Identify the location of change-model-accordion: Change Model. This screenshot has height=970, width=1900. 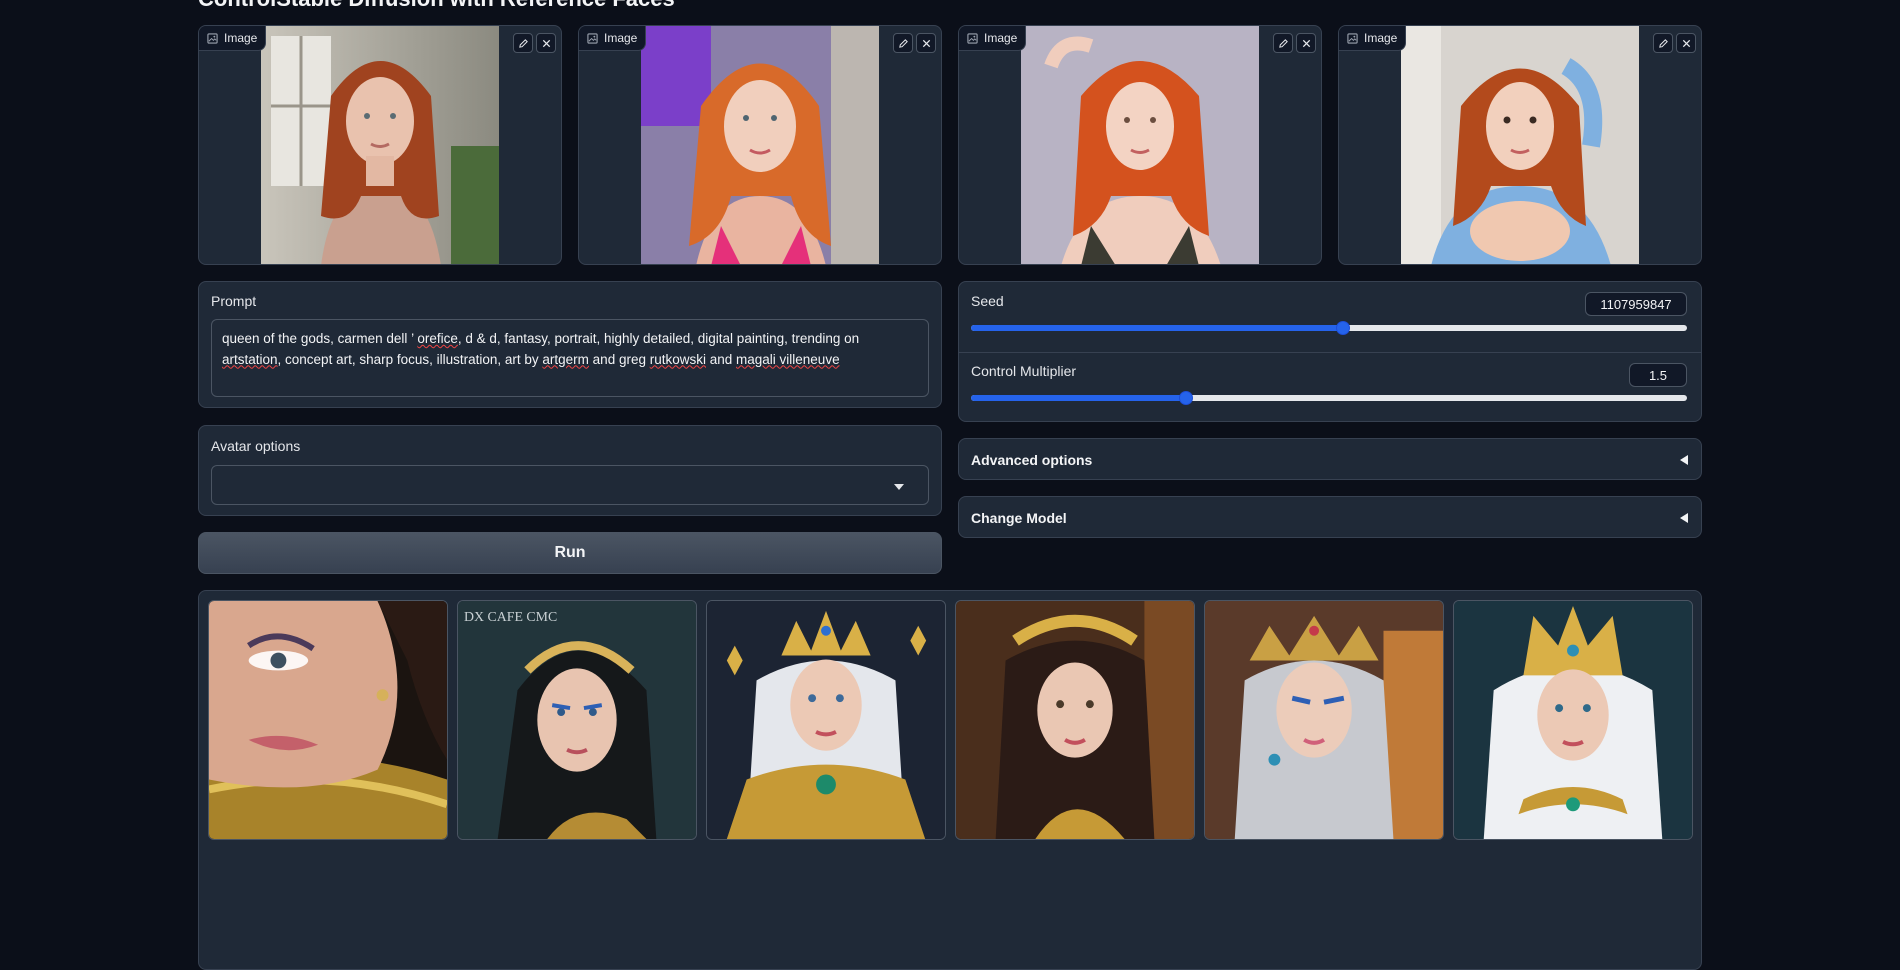
(1330, 517).